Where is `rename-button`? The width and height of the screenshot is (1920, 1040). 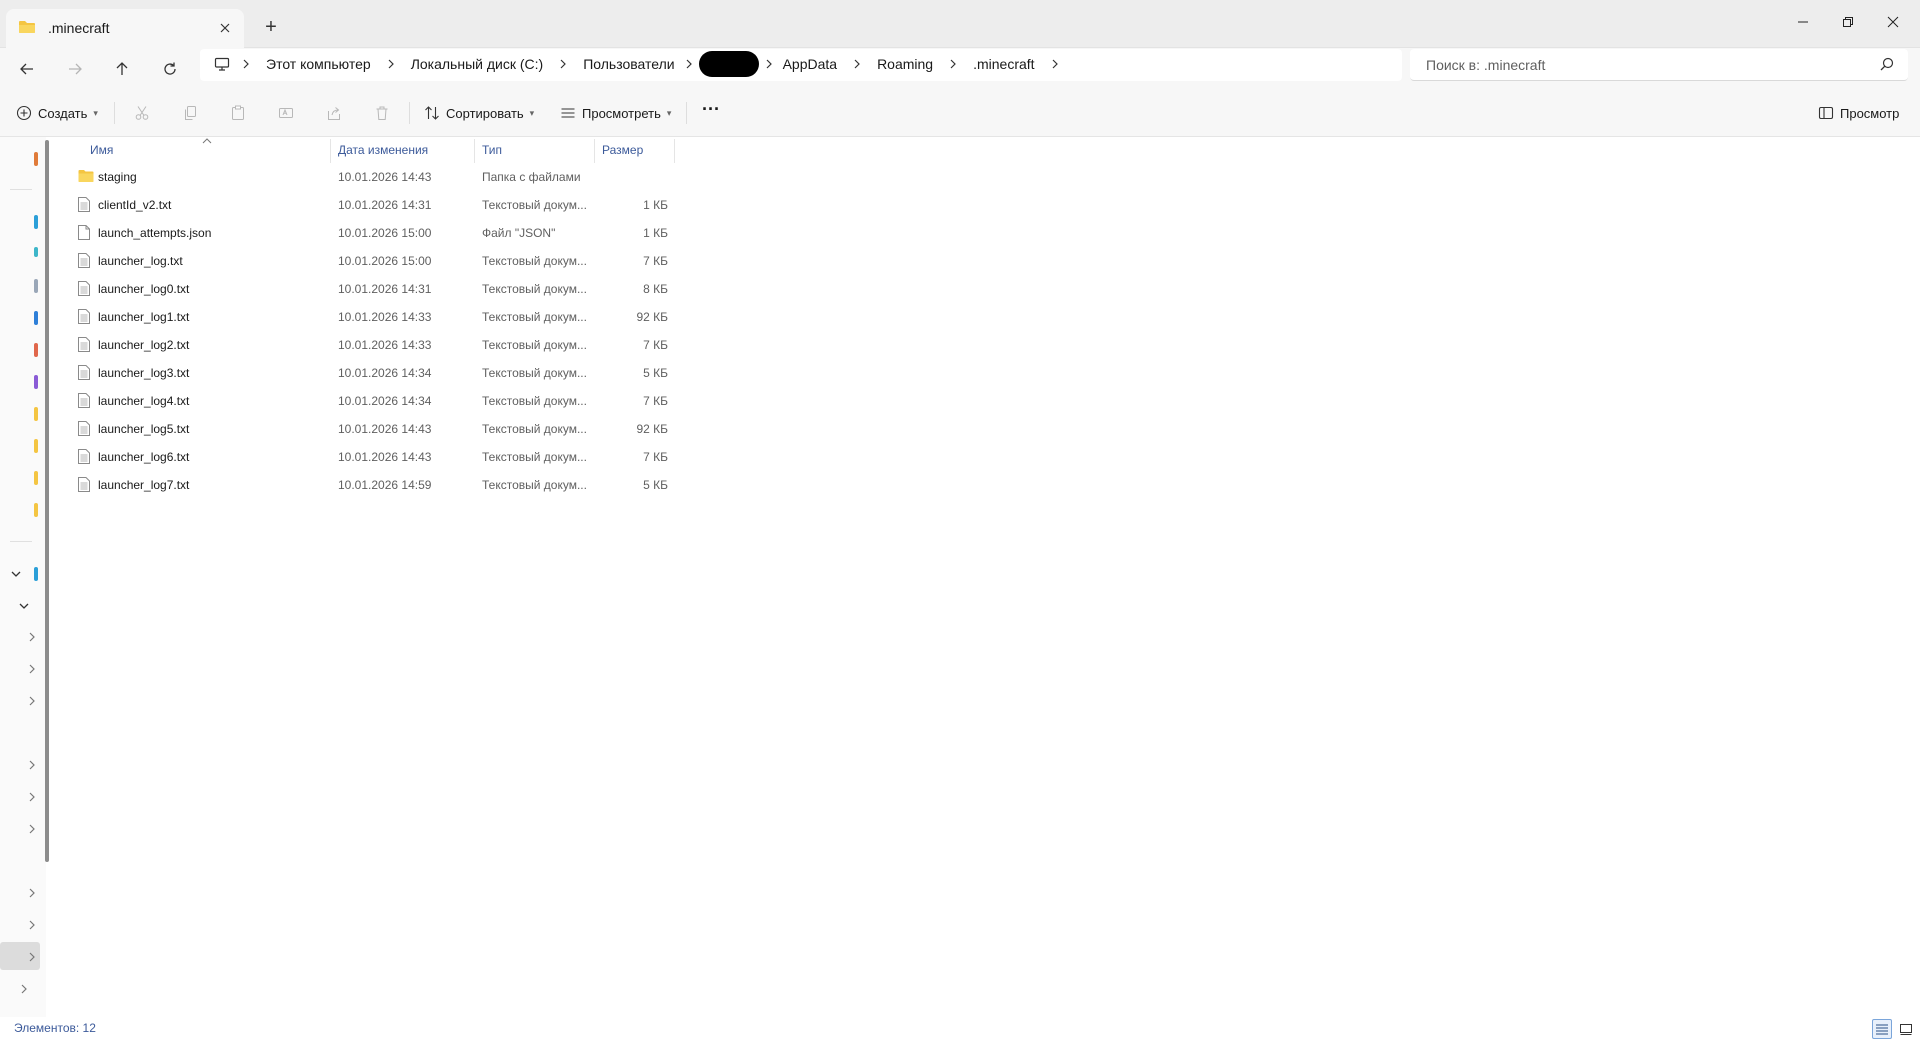 rename-button is located at coordinates (286, 113).